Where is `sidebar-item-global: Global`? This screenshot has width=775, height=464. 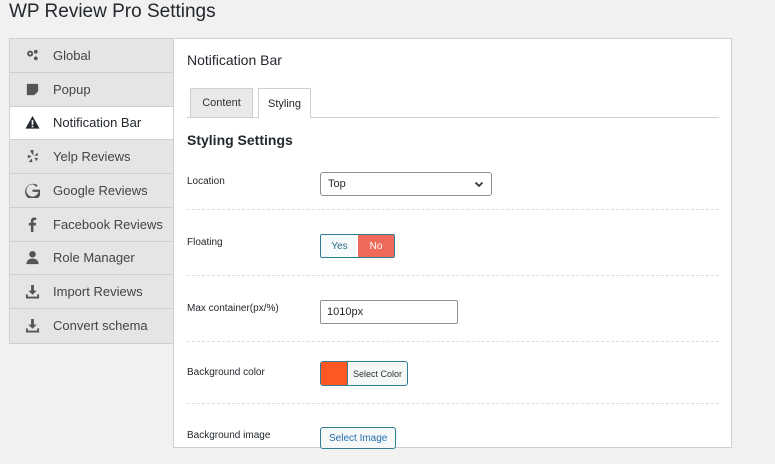
sidebar-item-global: Global is located at coordinates (91, 56).